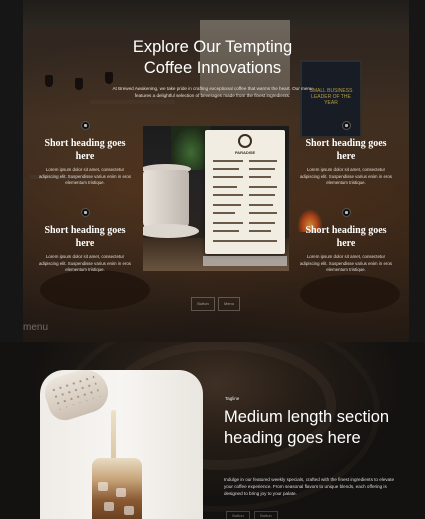 This screenshot has height=519, width=425. Describe the element at coordinates (212, 68) in the screenshot. I see `hero-title-line2: Coffee Innovations` at that location.